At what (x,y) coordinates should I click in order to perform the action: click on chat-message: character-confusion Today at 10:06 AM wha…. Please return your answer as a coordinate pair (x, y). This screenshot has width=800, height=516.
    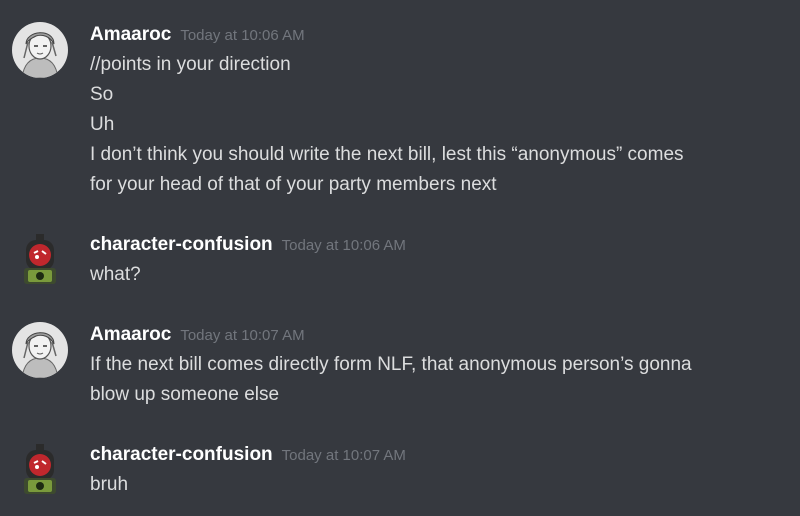
    Looking at the image, I should click on (400, 262).